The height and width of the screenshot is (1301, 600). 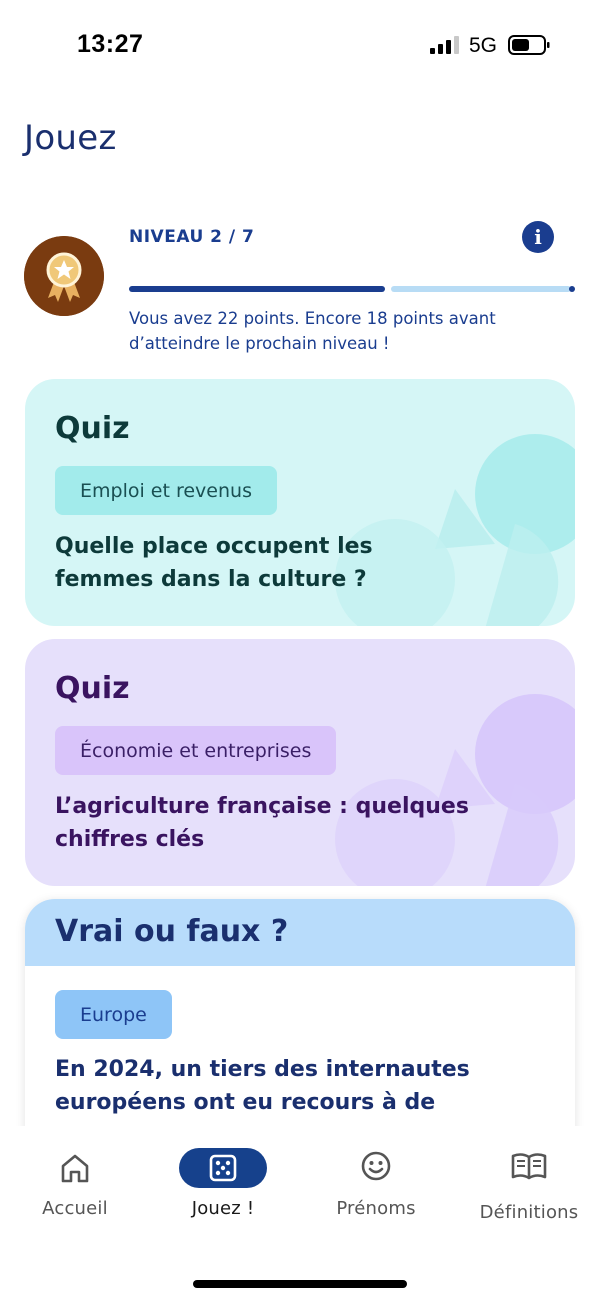 What do you see at coordinates (444, 45) in the screenshot?
I see `signal-icon` at bounding box center [444, 45].